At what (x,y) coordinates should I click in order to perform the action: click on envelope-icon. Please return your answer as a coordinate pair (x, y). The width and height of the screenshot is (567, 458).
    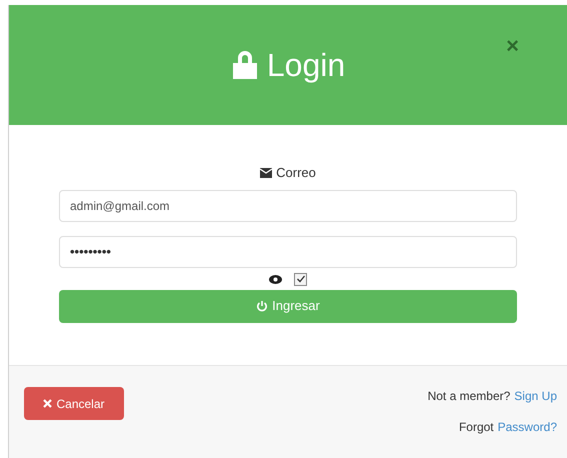
    Looking at the image, I should click on (266, 173).